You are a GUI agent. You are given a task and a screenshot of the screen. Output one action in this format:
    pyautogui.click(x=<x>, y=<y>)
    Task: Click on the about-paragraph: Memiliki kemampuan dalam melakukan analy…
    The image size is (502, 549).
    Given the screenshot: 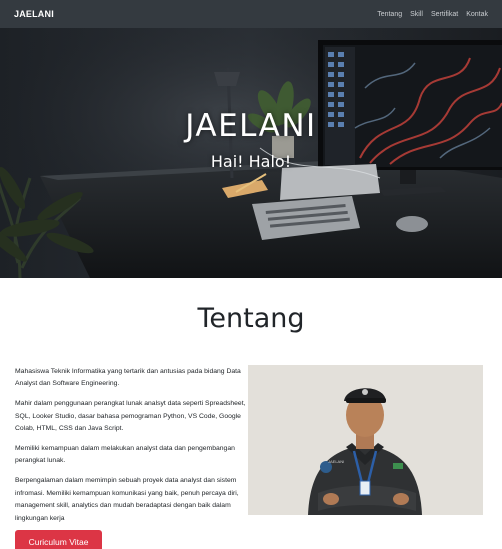 What is the action you would take?
    pyautogui.click(x=125, y=455)
    